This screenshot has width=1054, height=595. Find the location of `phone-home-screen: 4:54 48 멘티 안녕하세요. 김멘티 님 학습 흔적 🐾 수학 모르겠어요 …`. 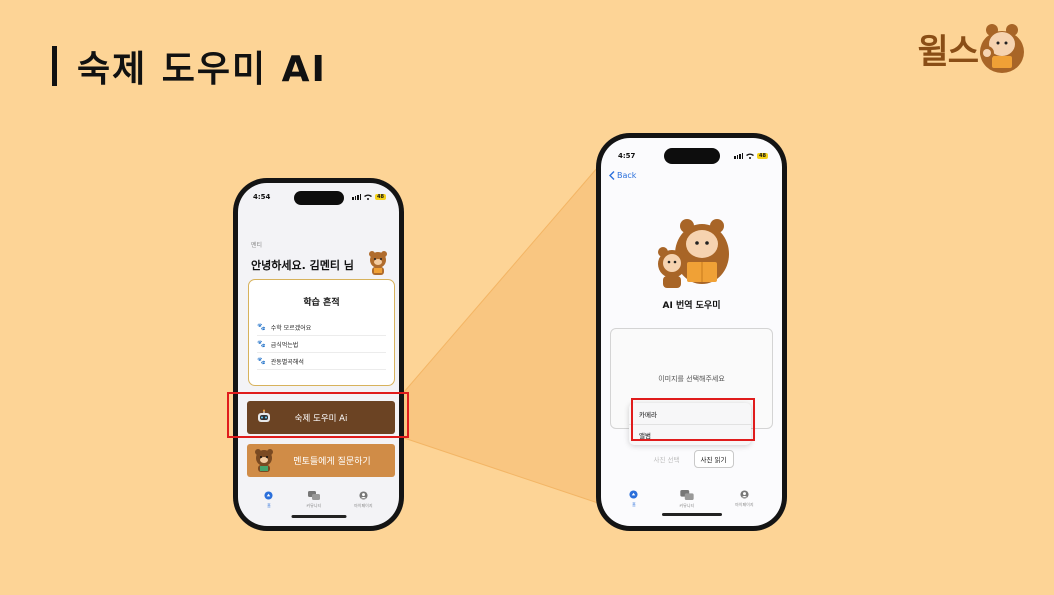

phone-home-screen: 4:54 48 멘티 안녕하세요. 김멘티 님 학습 흔적 🐾 수학 모르겠어요 … is located at coordinates (318, 354).